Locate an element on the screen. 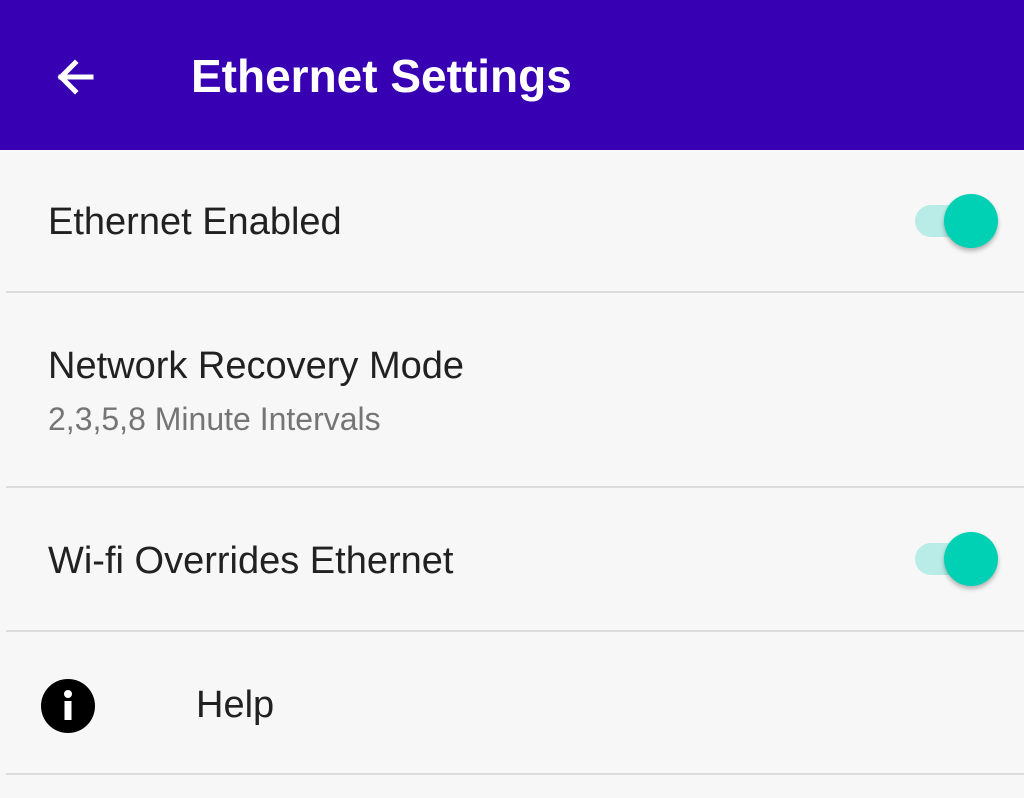 Image resolution: width=1024 pixels, height=798 pixels. wifi-overrides-ethernet-toggle is located at coordinates (957, 559).